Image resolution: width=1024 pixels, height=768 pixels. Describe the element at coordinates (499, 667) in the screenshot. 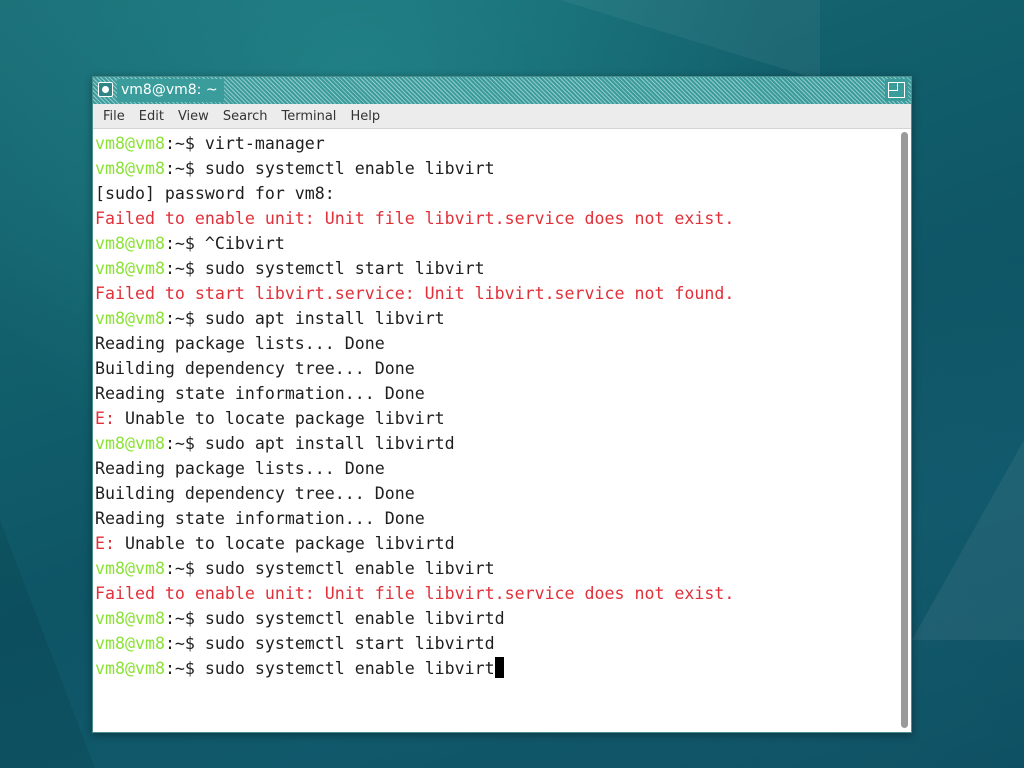

I see `text-cursor` at that location.